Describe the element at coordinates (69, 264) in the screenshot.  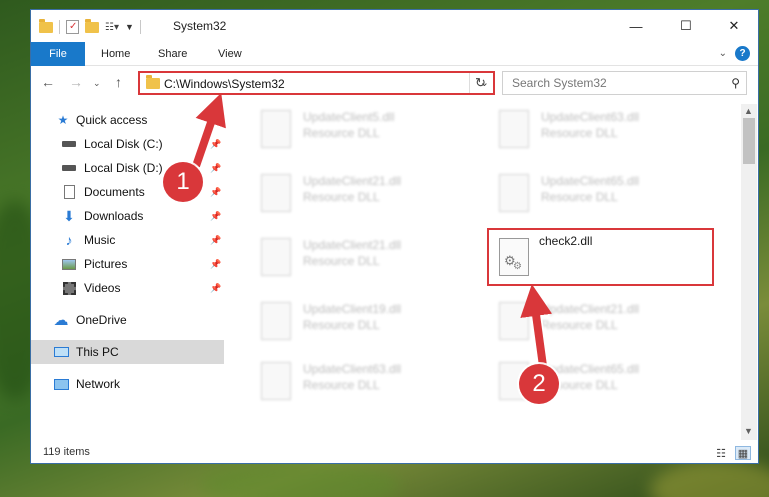
I see `pictures-icon` at that location.